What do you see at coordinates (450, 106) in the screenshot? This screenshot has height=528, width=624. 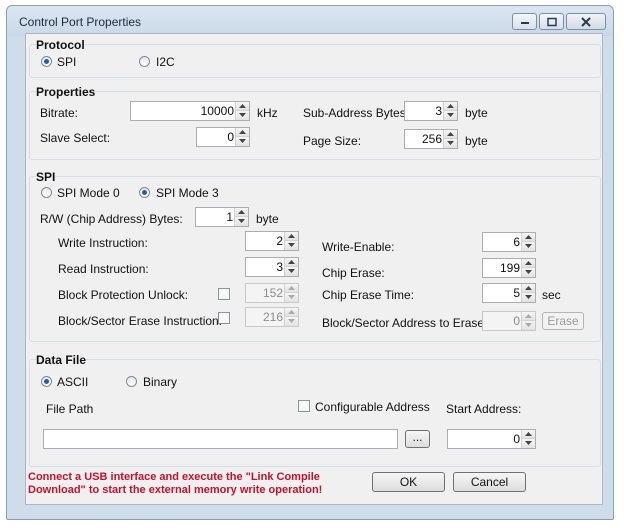 I see `sub-address-bytes-up-arrow` at bounding box center [450, 106].